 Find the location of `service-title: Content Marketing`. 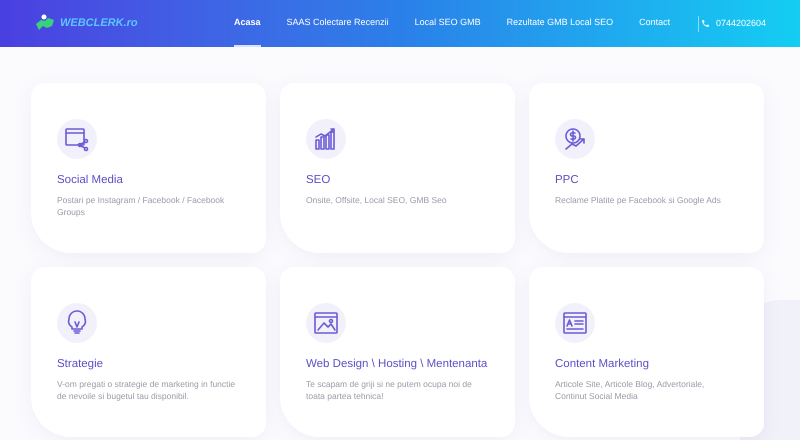

service-title: Content Marketing is located at coordinates (602, 364).